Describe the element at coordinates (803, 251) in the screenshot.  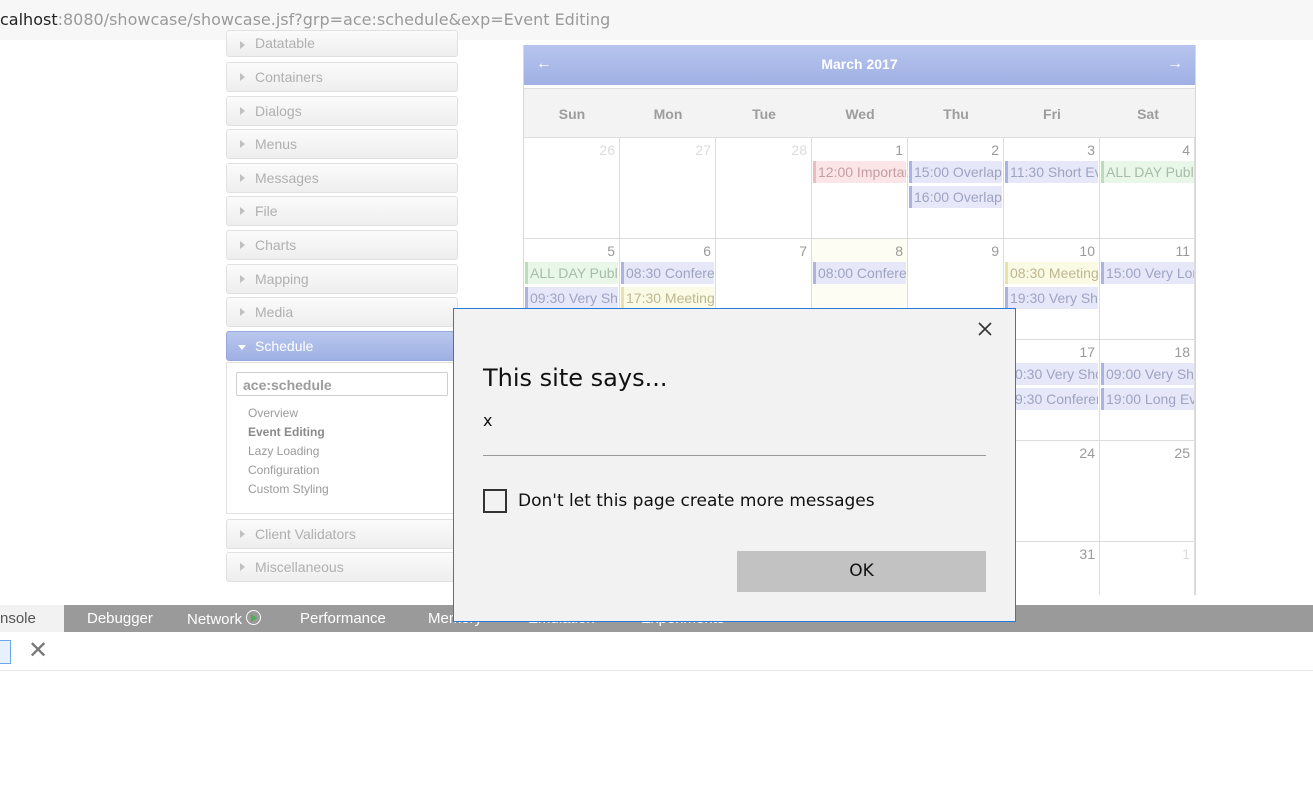
I see `day-number: 7` at that location.